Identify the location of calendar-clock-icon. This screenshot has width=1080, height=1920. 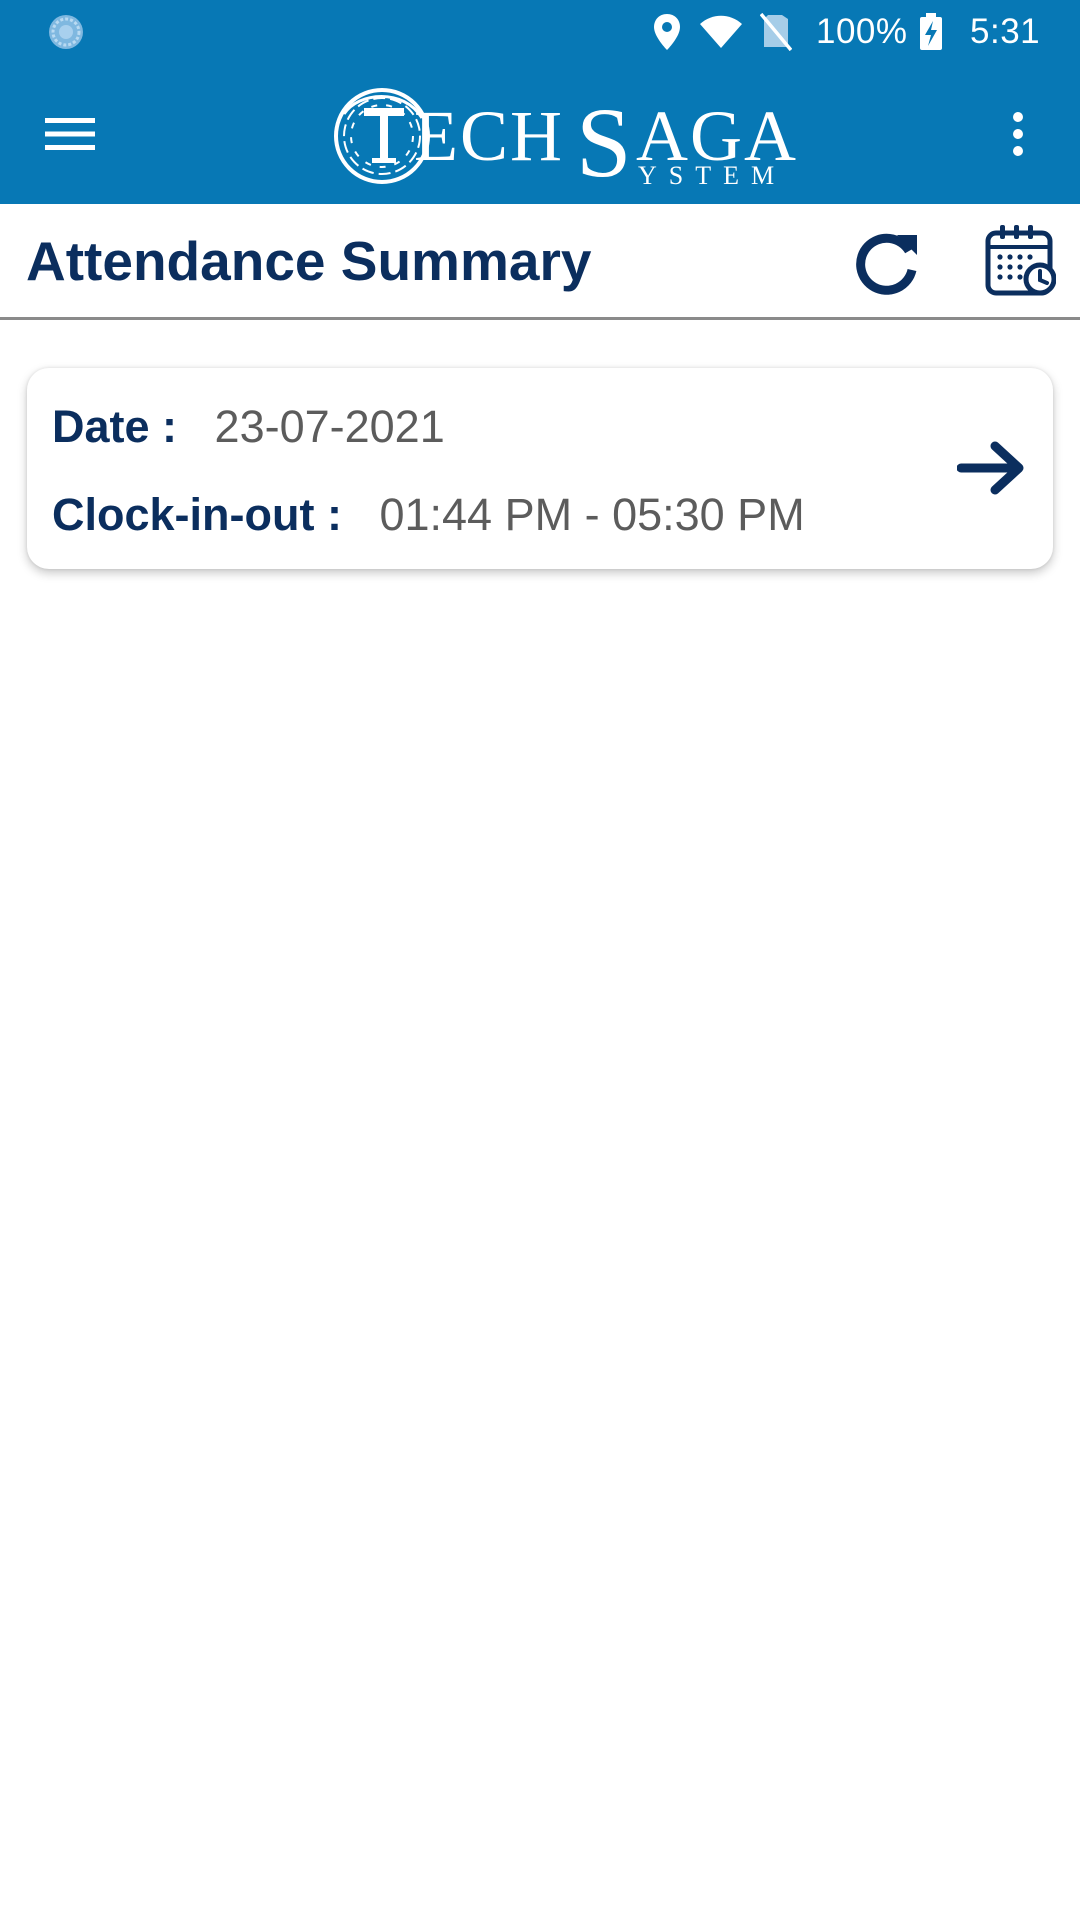
(1020, 260).